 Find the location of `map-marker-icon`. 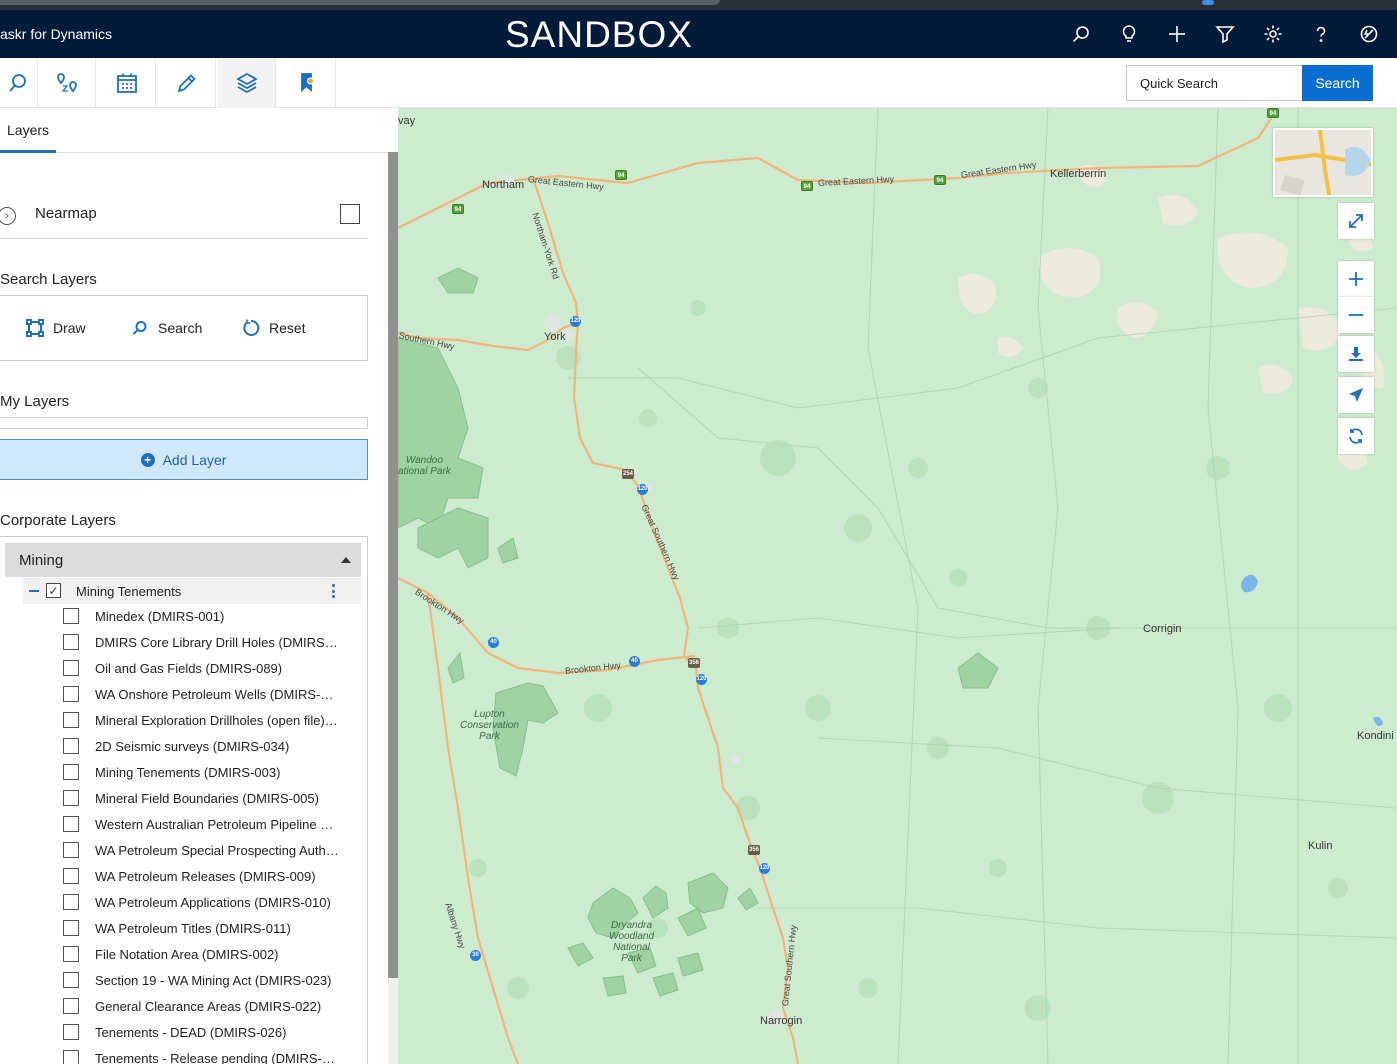

map-marker-icon is located at coordinates (307, 83).